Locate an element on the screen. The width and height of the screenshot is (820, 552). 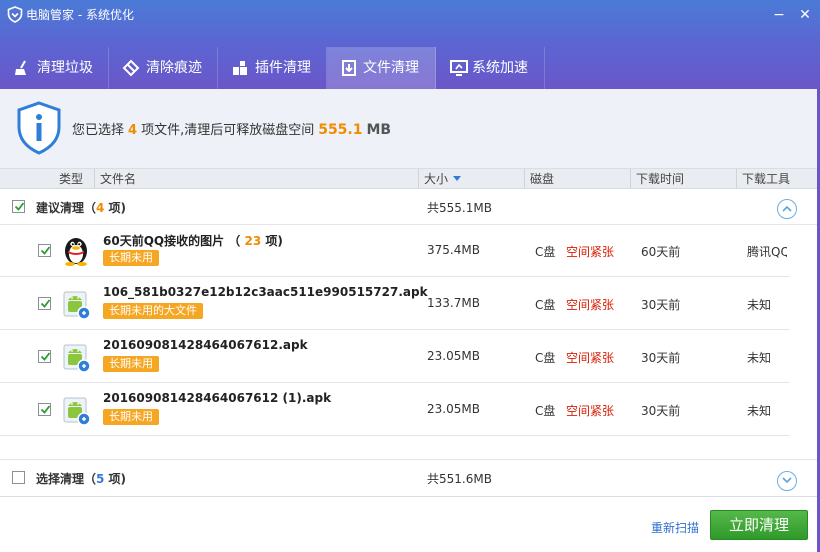
column-header-time: 下载时间 is located at coordinates (683, 179).